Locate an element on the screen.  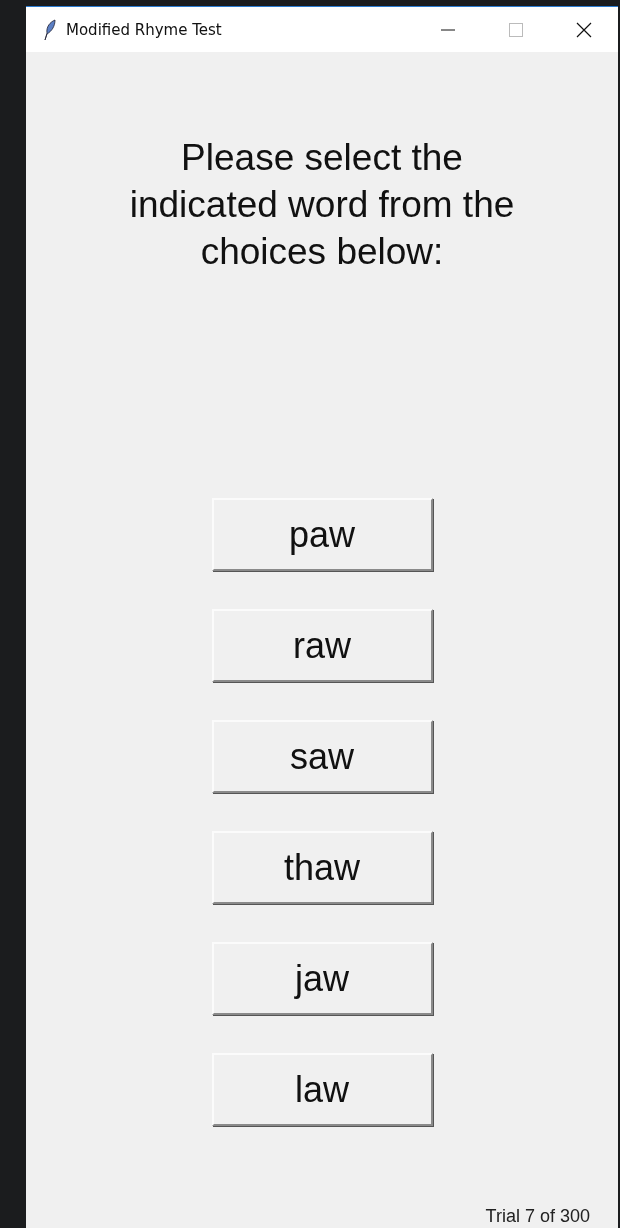
word-choice-button: raw is located at coordinates (322, 645).